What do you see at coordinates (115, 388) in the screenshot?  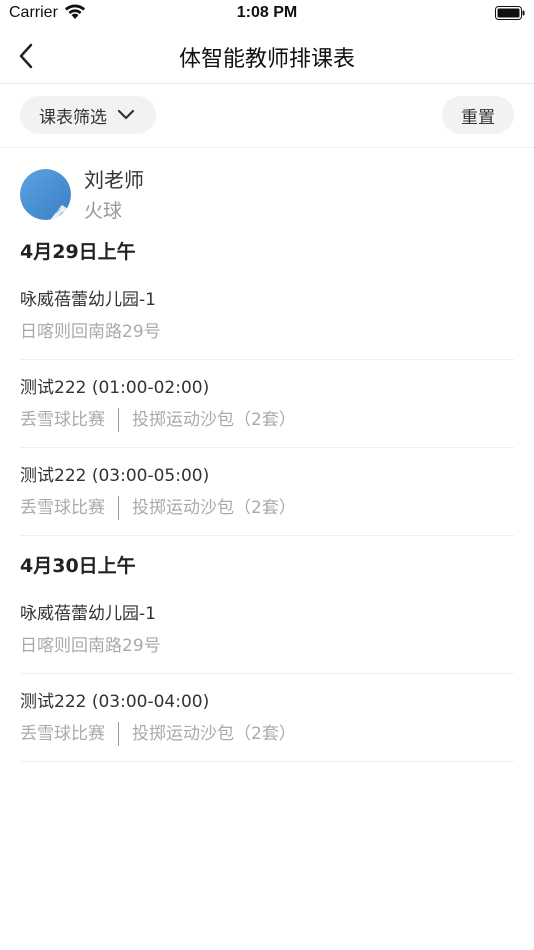 I see `entry-title: 测试222 (01:00-02:00)` at bounding box center [115, 388].